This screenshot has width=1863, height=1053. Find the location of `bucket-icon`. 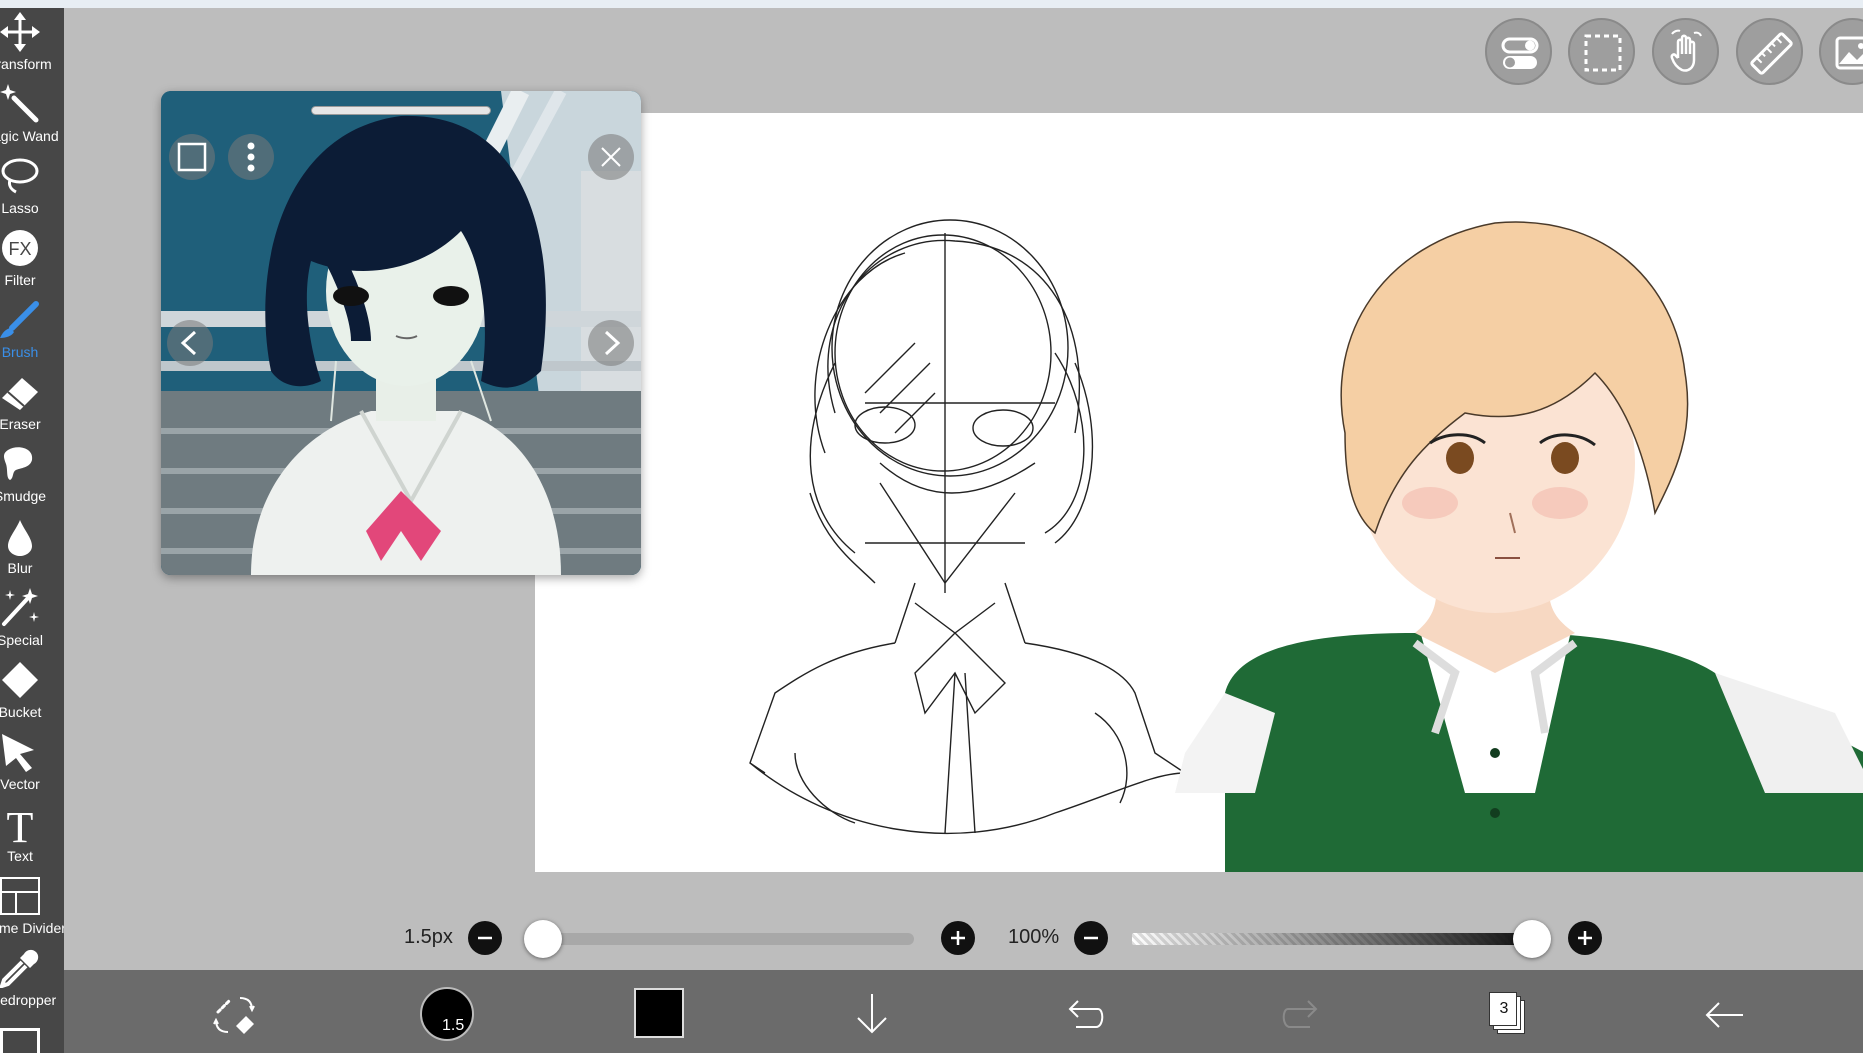

bucket-icon is located at coordinates (20, 680).